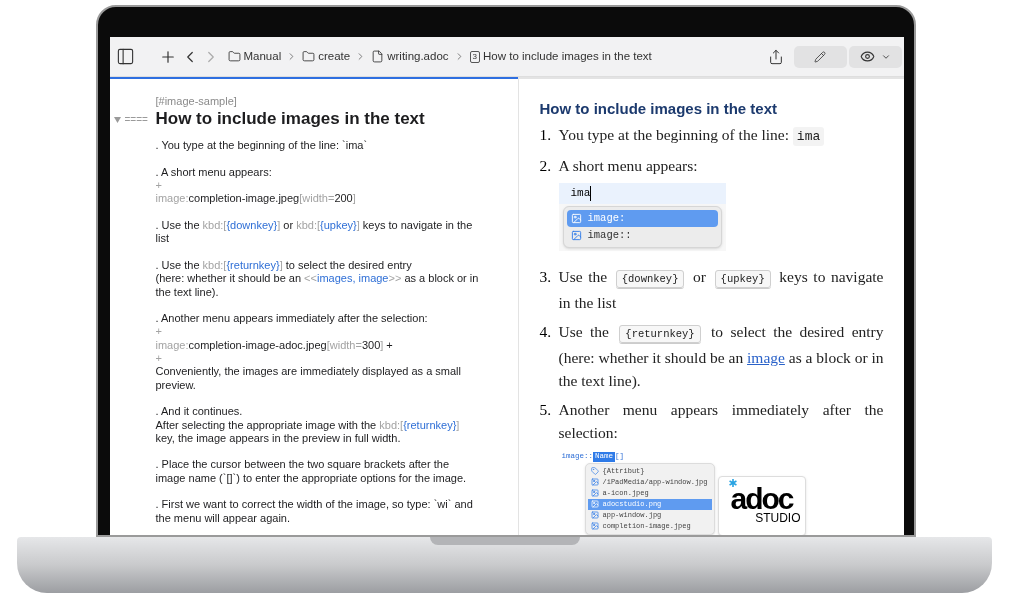 Image resolution: width=1009 pixels, height=600 pixels. Describe the element at coordinates (255, 199) in the screenshot. I see `code-line: image:completion-image.jpeg[width=200]` at that location.